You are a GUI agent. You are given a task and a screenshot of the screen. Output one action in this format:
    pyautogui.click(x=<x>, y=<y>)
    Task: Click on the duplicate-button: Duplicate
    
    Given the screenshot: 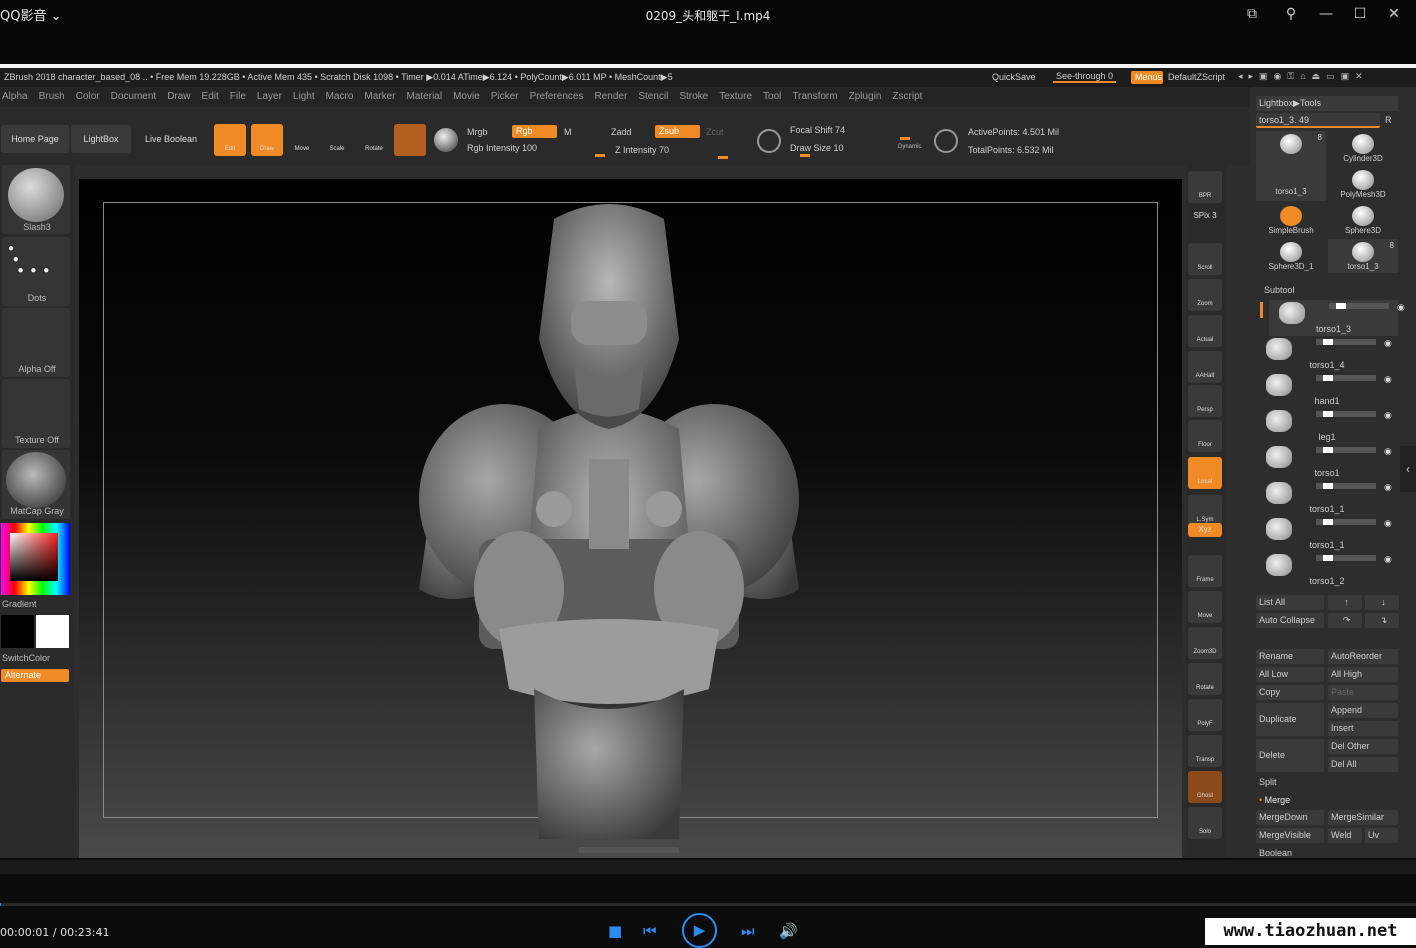 What is the action you would take?
    pyautogui.click(x=1290, y=719)
    